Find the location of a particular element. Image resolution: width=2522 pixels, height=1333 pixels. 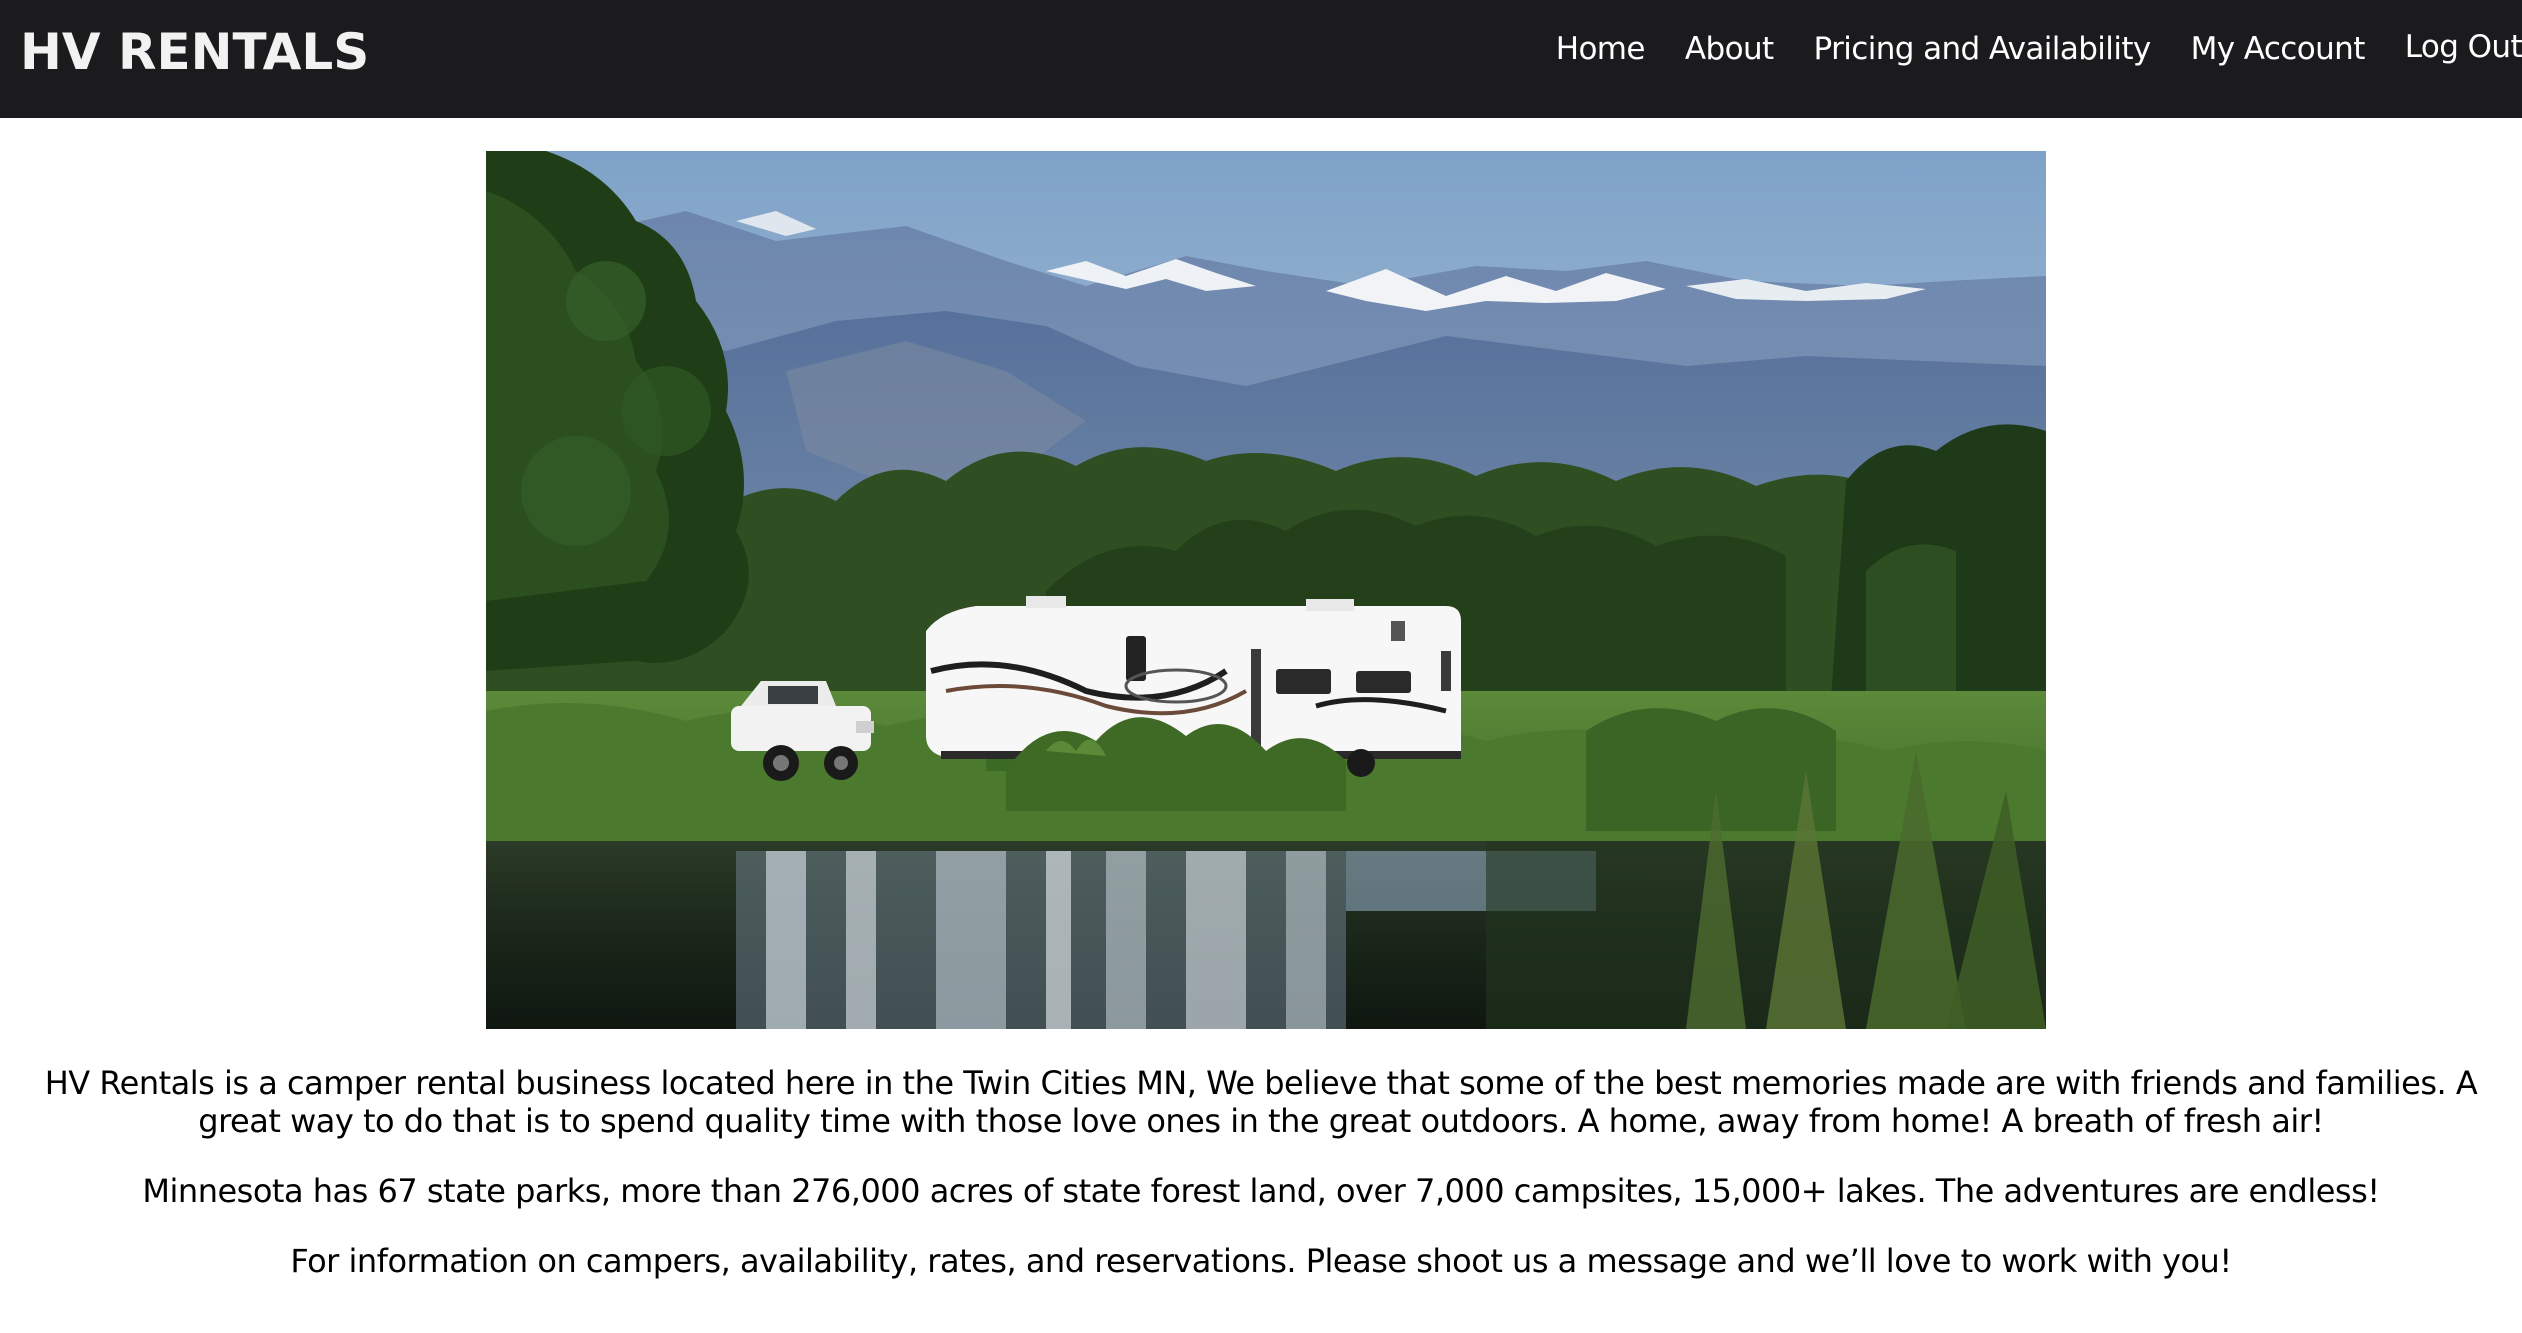

nav-link-home: Home is located at coordinates (1601, 49).